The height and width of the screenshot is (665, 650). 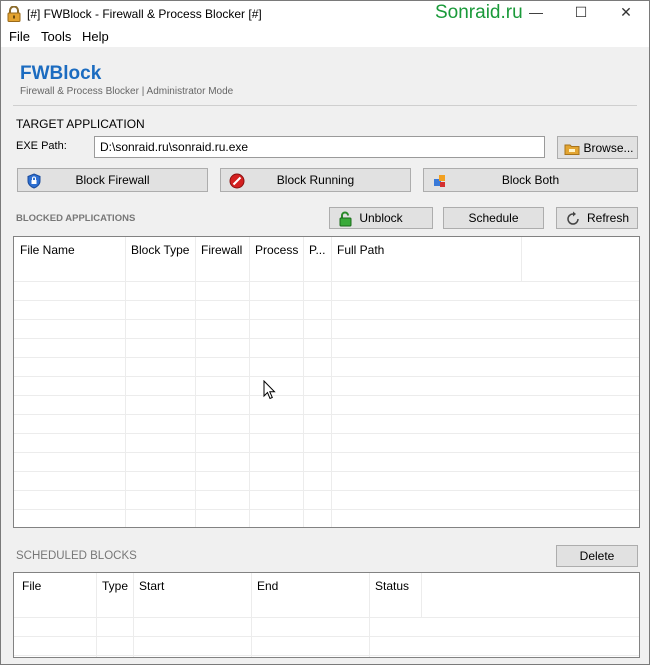 I want to click on column-header-file: File, so click(x=28, y=586).